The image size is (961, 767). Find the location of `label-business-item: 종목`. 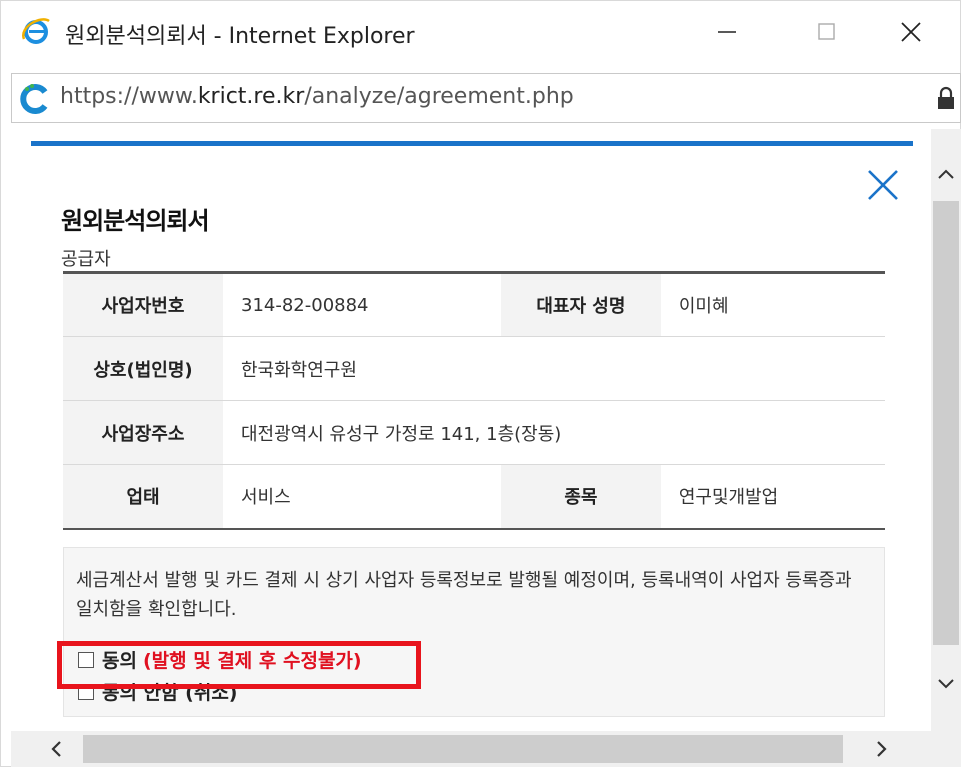

label-business-item: 종목 is located at coordinates (580, 496).